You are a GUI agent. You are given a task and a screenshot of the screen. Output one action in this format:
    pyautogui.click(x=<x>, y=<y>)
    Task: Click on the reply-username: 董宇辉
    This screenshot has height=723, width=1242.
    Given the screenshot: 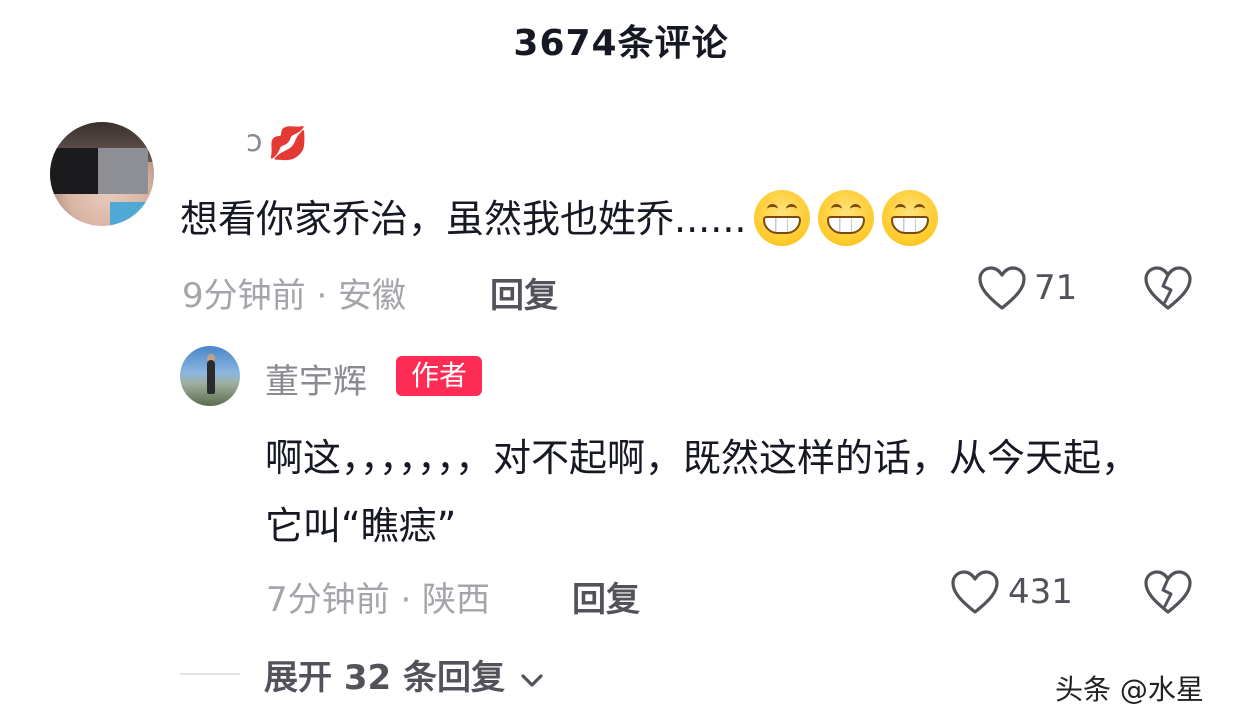 What is the action you would take?
    pyautogui.click(x=316, y=378)
    